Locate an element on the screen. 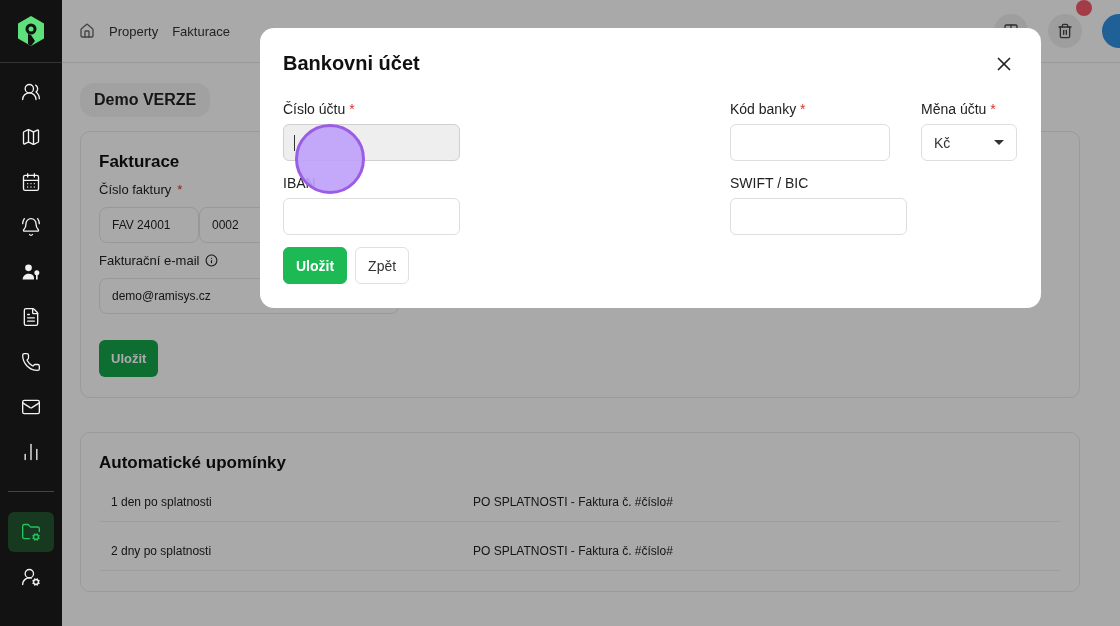 This screenshot has height=626, width=1120. caret-icon is located at coordinates (999, 142).